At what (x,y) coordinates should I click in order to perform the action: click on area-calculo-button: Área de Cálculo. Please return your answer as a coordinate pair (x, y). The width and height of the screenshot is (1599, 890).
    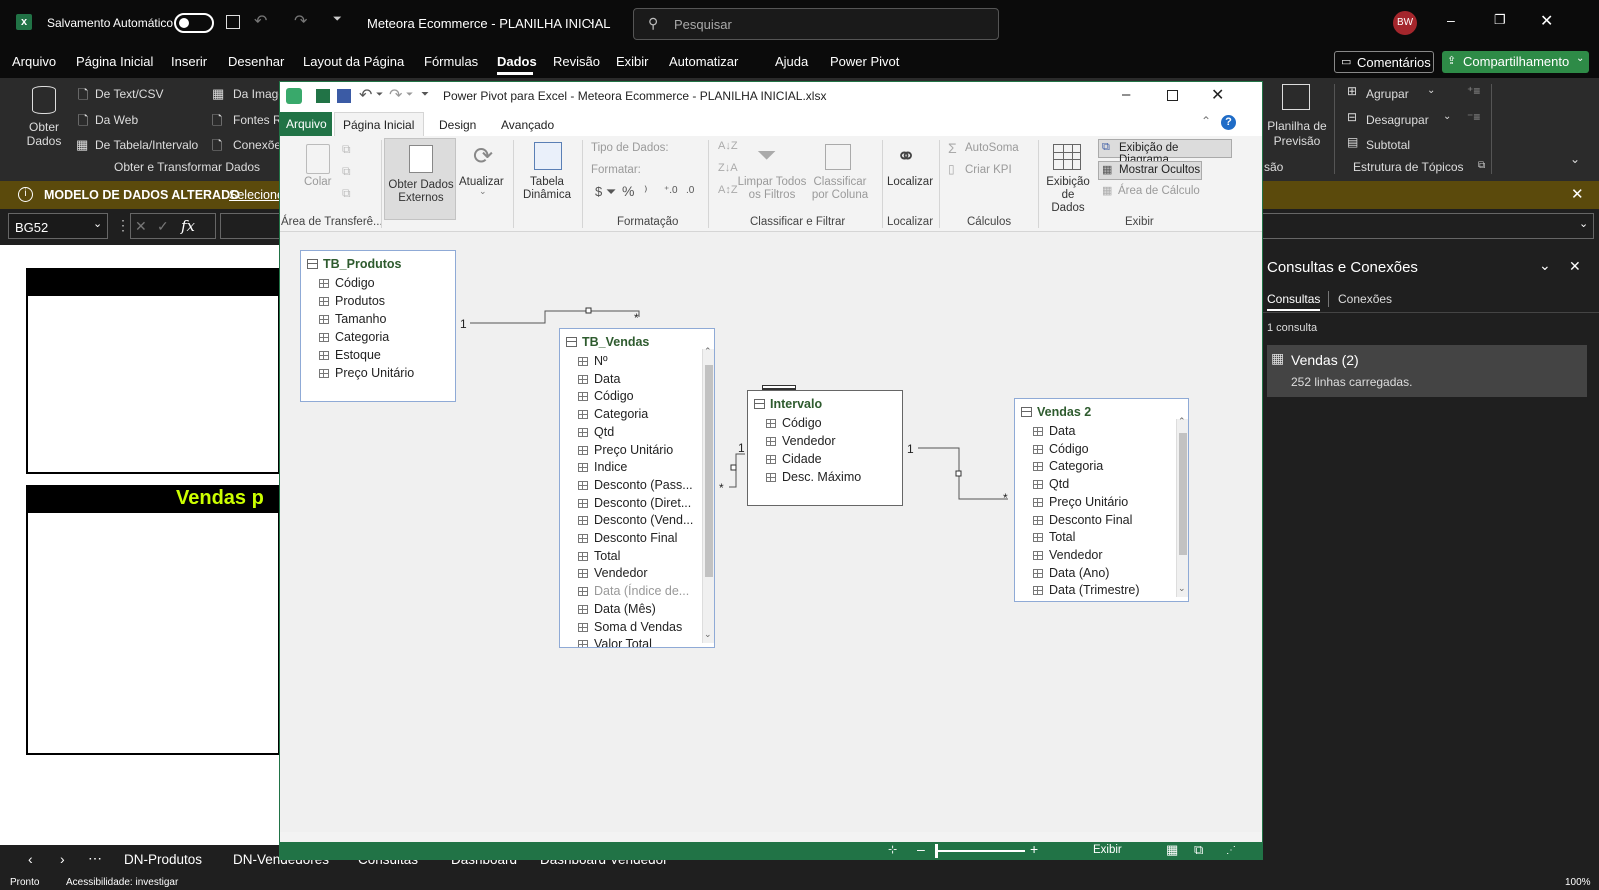
    Looking at the image, I should click on (1159, 191).